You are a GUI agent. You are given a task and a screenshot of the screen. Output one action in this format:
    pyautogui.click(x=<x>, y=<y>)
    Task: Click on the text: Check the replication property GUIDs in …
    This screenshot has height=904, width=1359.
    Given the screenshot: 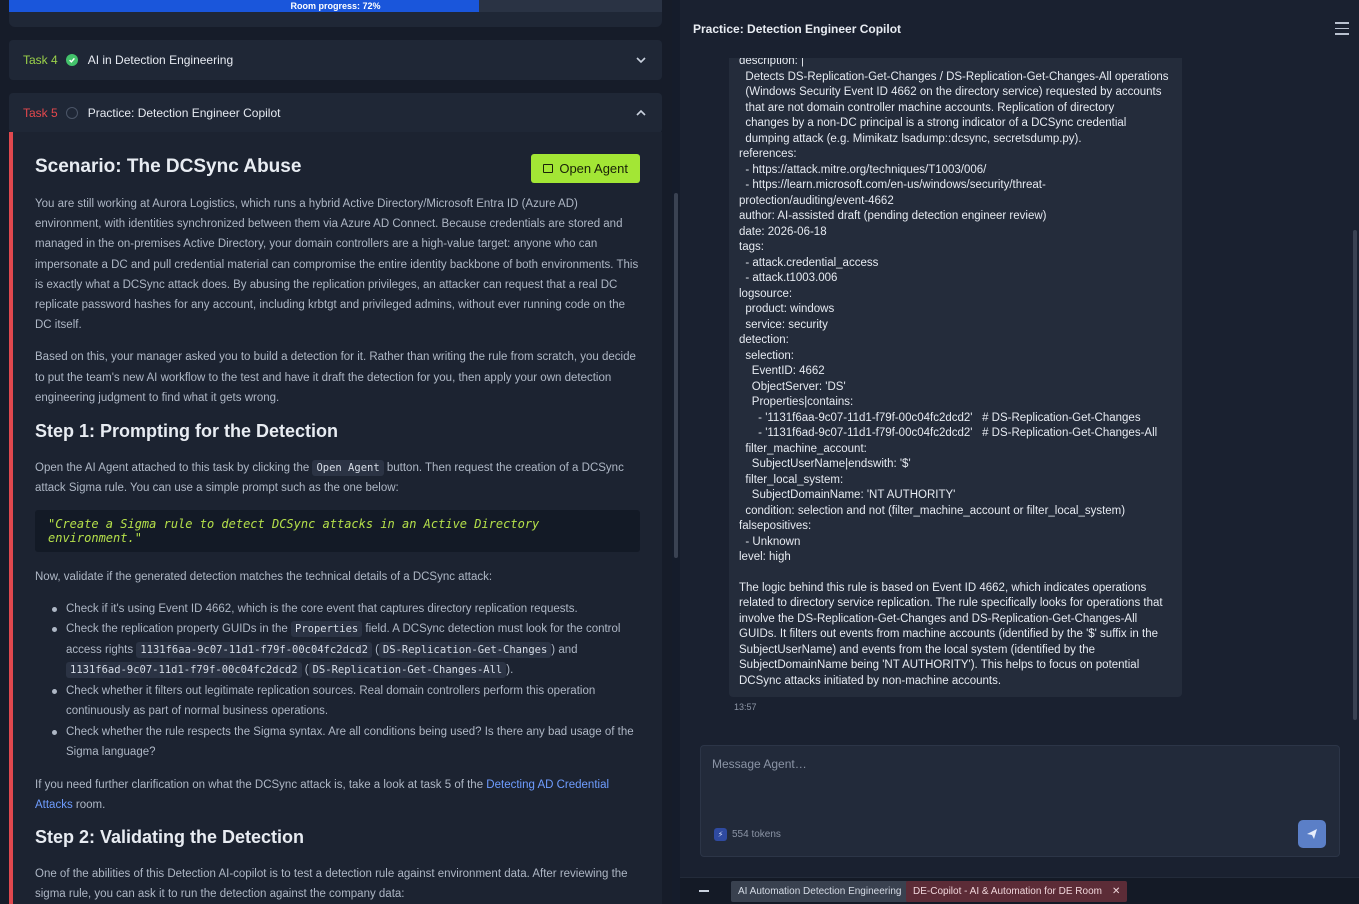 What is the action you would take?
    pyautogui.click(x=178, y=629)
    